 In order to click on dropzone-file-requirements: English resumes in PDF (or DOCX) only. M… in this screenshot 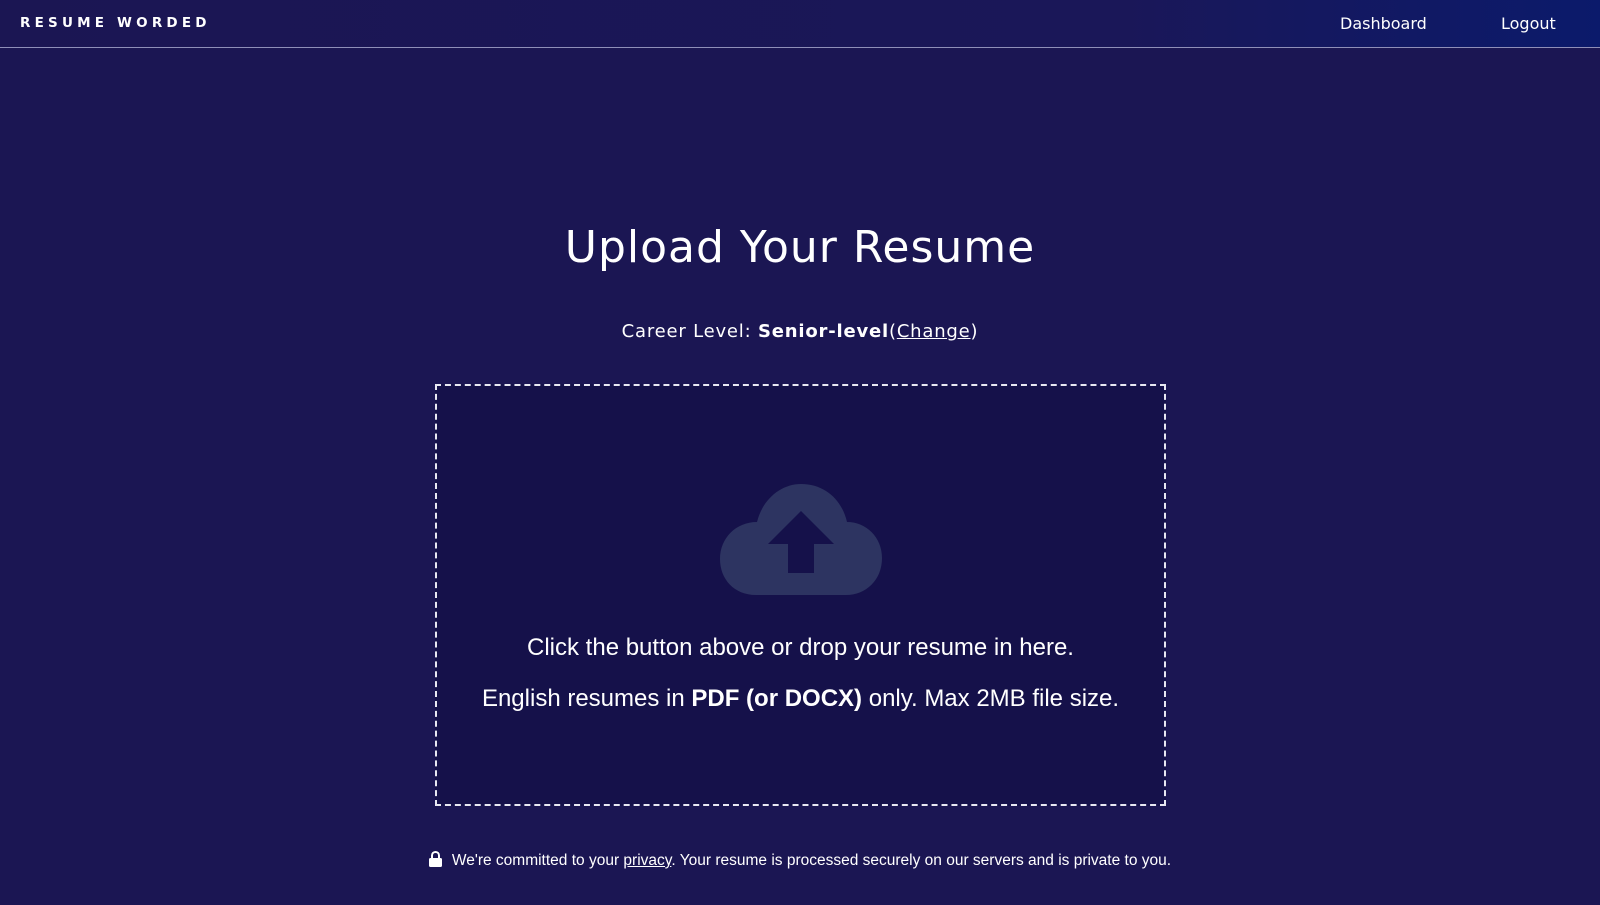, I will do `click(800, 699)`.